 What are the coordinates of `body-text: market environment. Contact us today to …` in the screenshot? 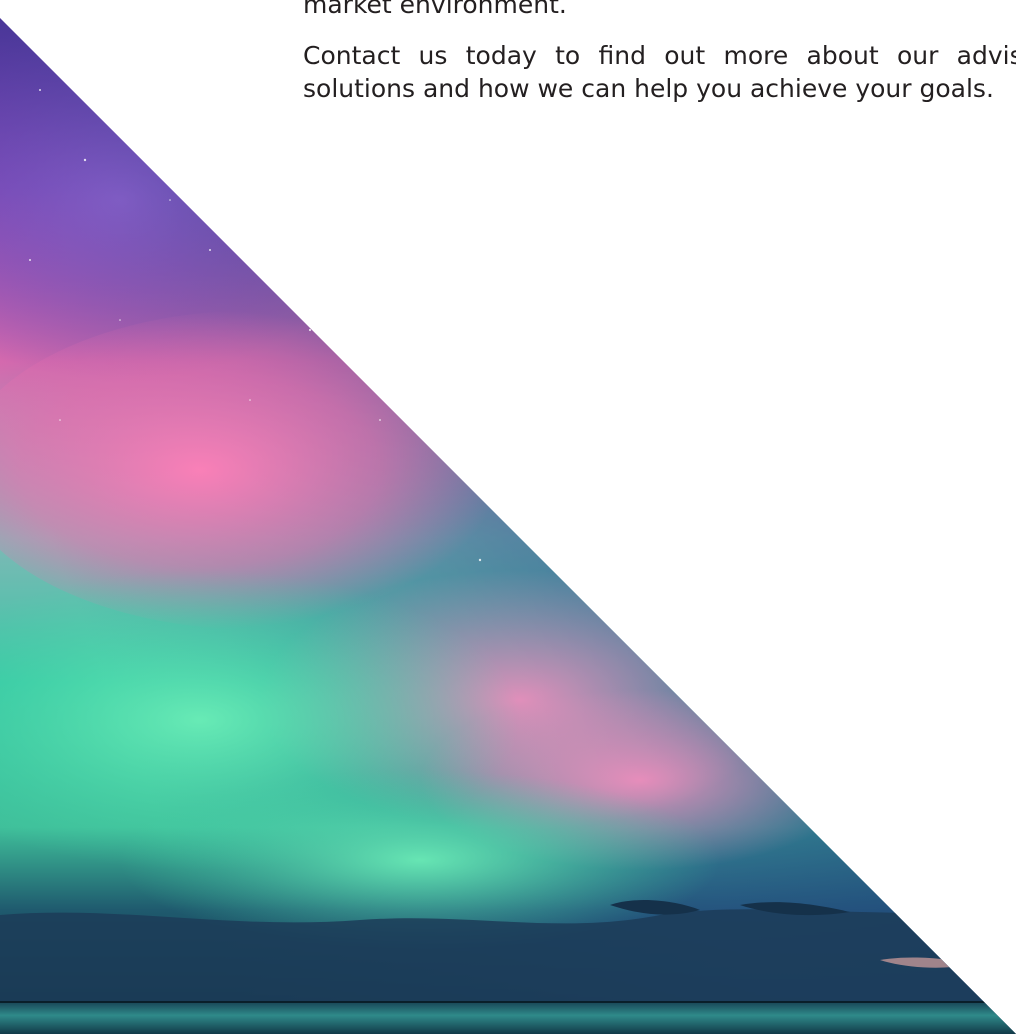 It's located at (659, 52).